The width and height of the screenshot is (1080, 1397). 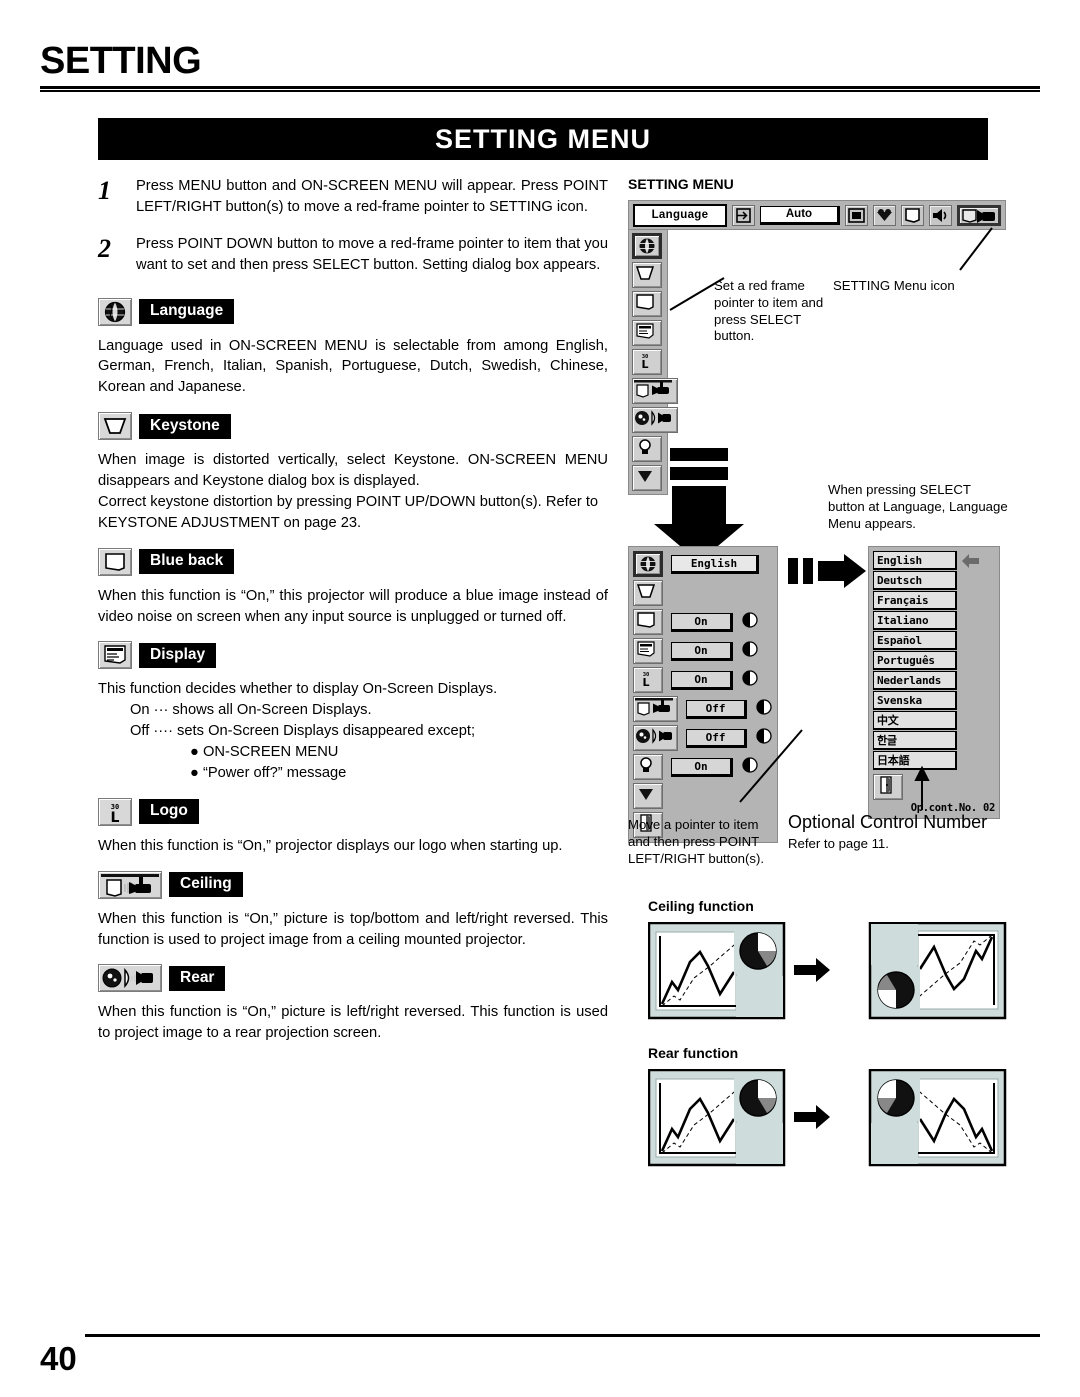 What do you see at coordinates (884, 215) in the screenshot?
I see `color-icon` at bounding box center [884, 215].